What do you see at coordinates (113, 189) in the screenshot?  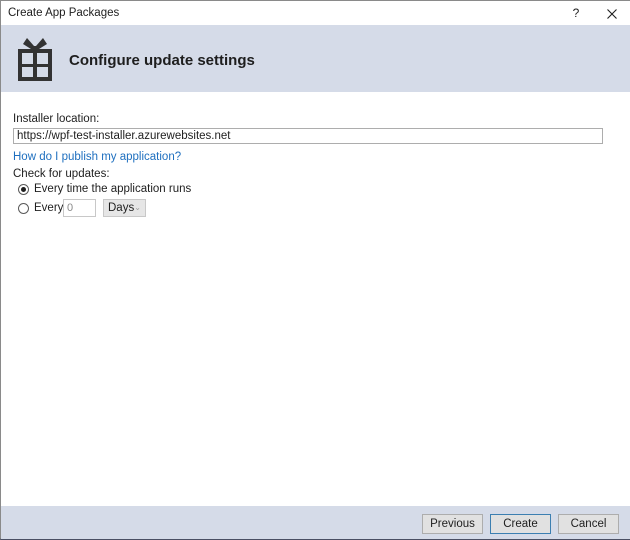 I see `radio-every-run-label: Every time the application runs` at bounding box center [113, 189].